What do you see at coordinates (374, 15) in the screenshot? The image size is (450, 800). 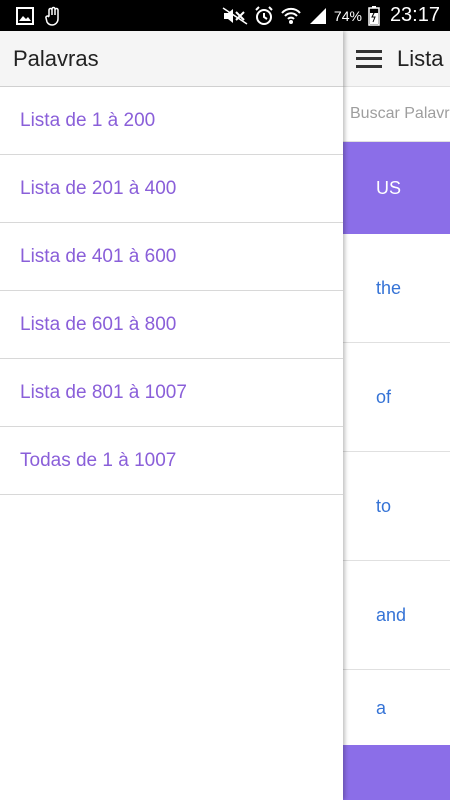 I see `battery-icon` at bounding box center [374, 15].